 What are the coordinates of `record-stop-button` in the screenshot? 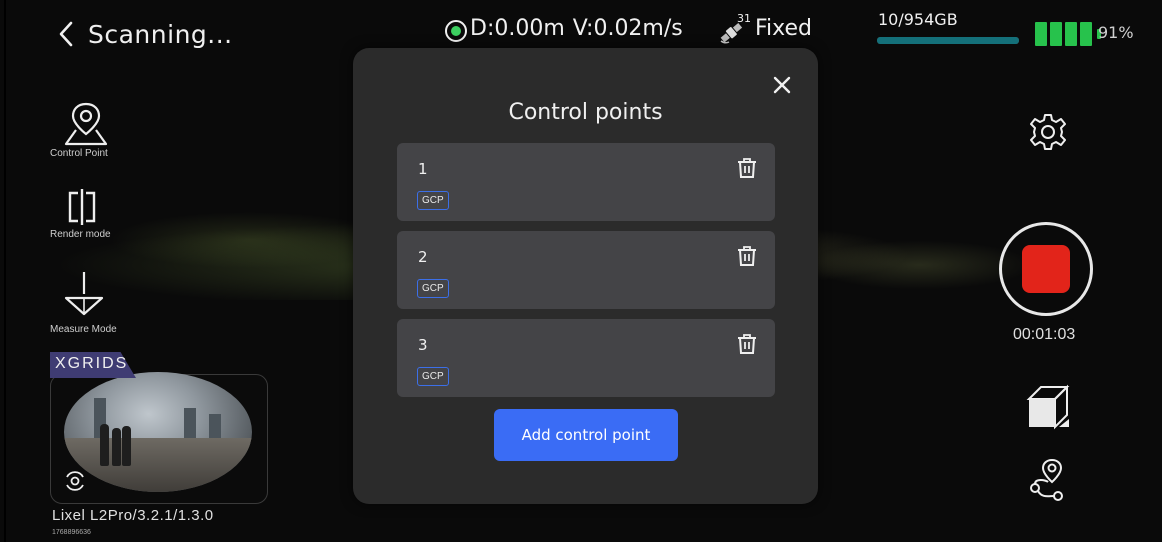 It's located at (1046, 269).